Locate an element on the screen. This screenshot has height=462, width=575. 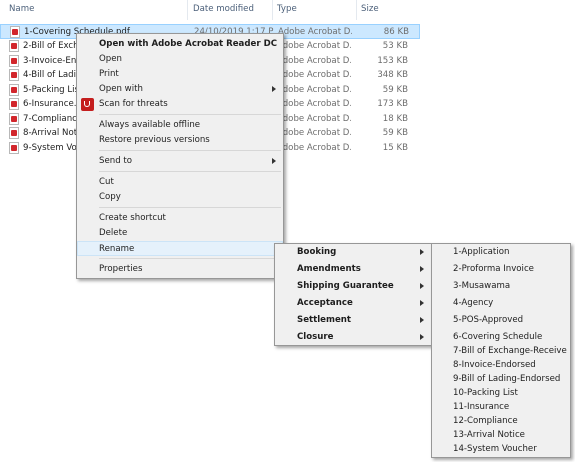
file-size: 86 KB is located at coordinates (396, 32).